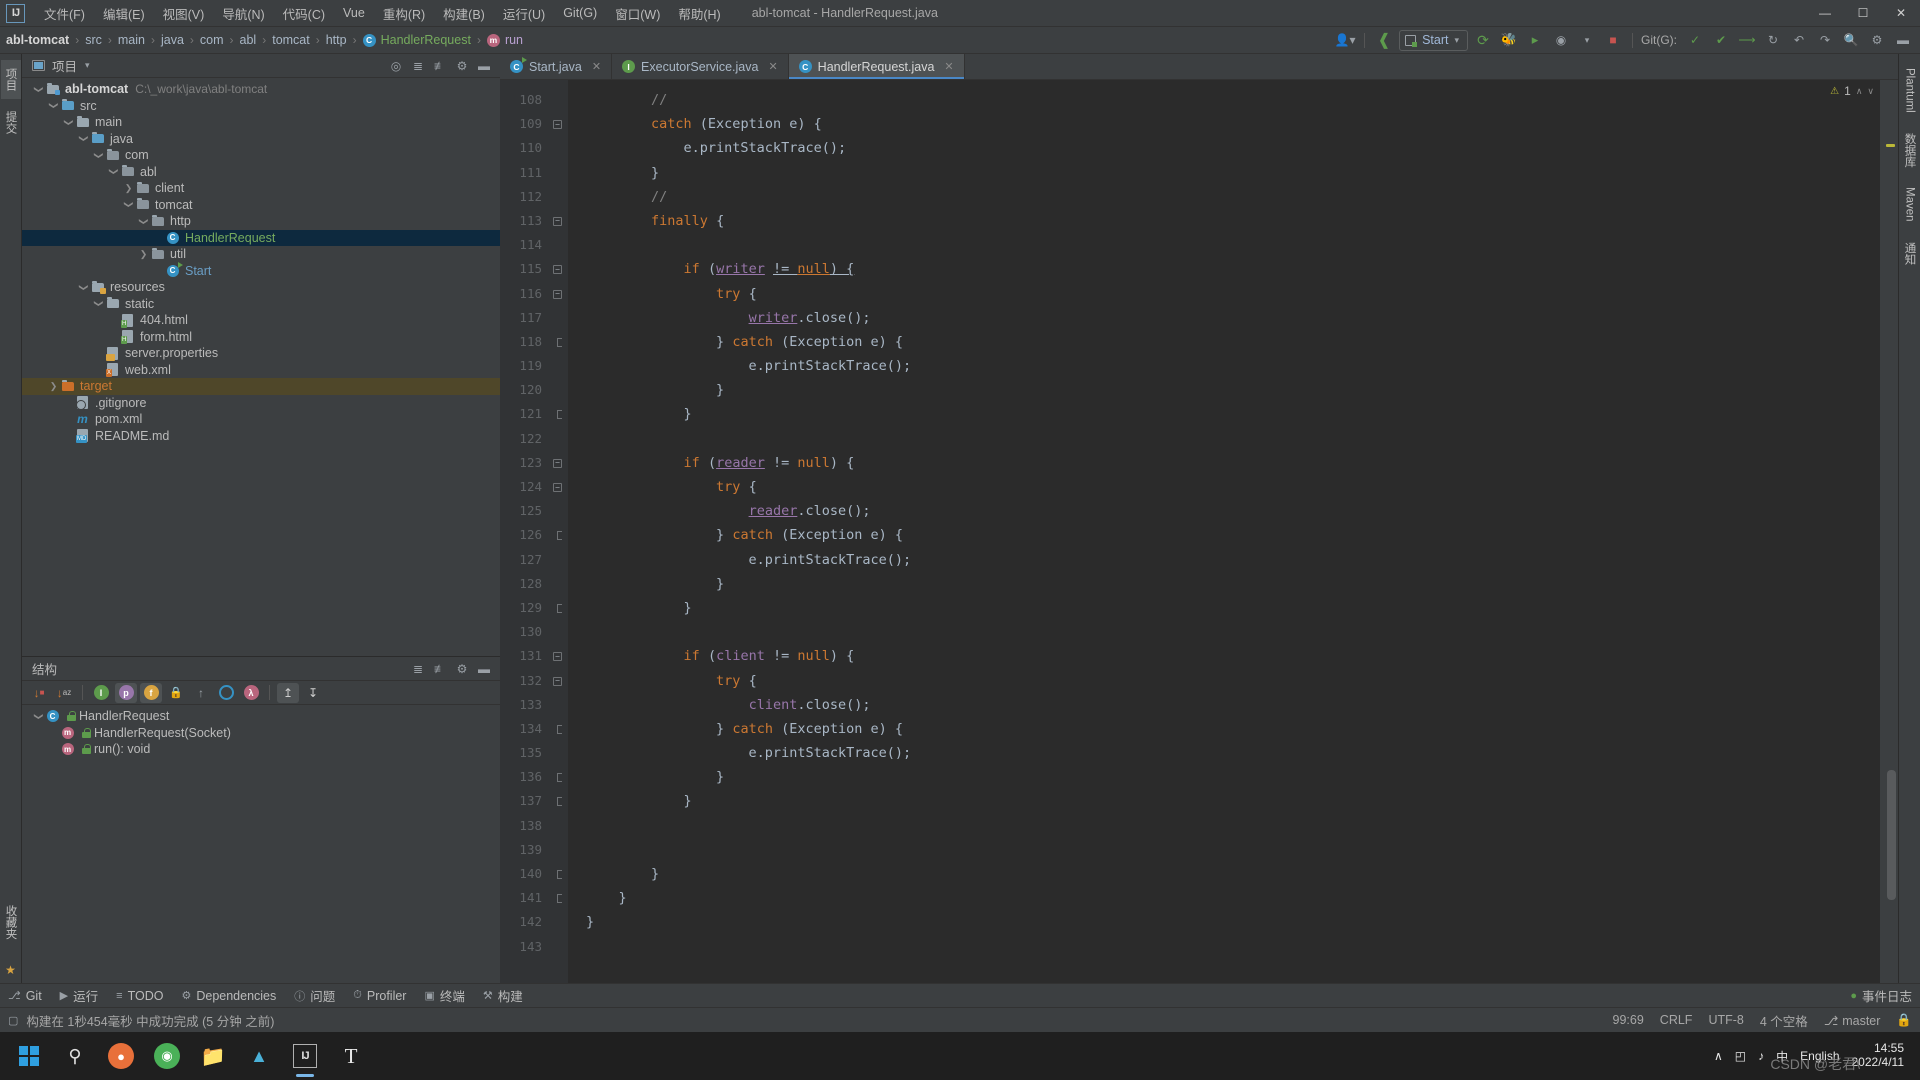 The width and height of the screenshot is (1920, 1080). What do you see at coordinates (1224, 463) in the screenshot?
I see `code-line: if (reader != null) {` at bounding box center [1224, 463].